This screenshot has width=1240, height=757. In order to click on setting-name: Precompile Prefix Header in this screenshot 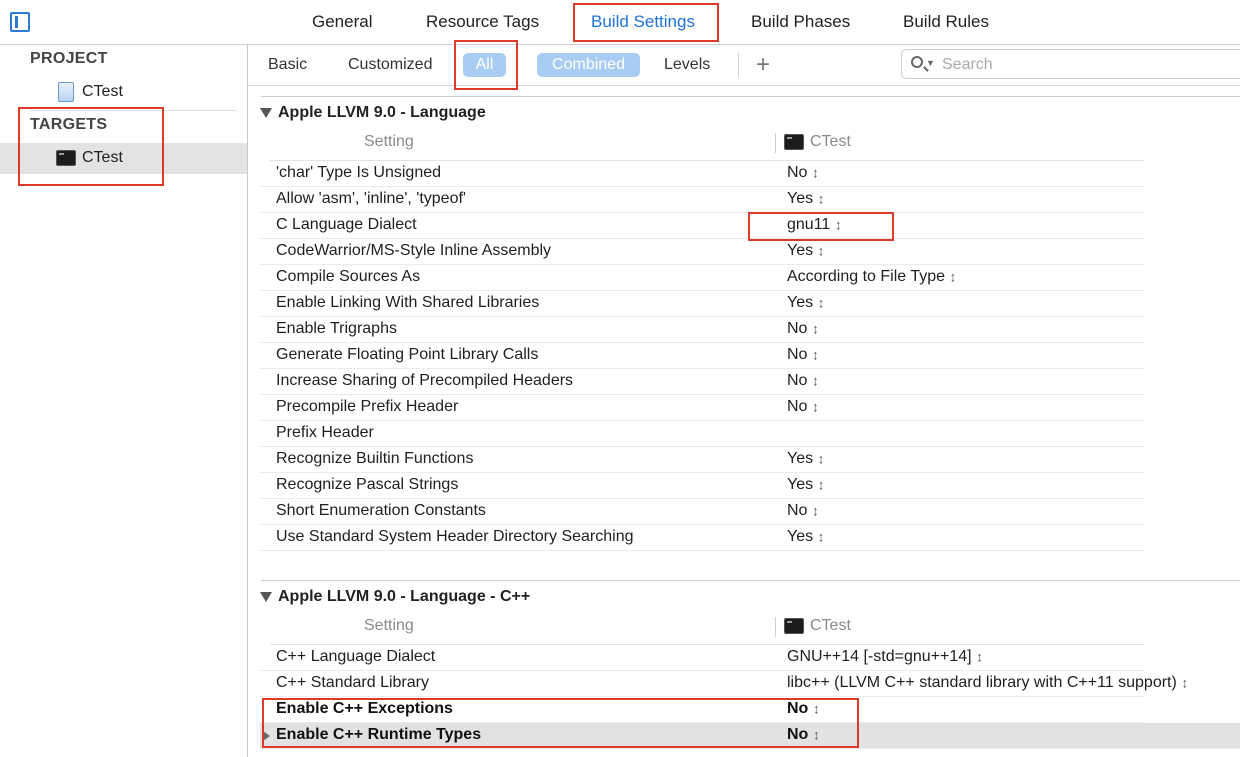, I will do `click(367, 406)`.